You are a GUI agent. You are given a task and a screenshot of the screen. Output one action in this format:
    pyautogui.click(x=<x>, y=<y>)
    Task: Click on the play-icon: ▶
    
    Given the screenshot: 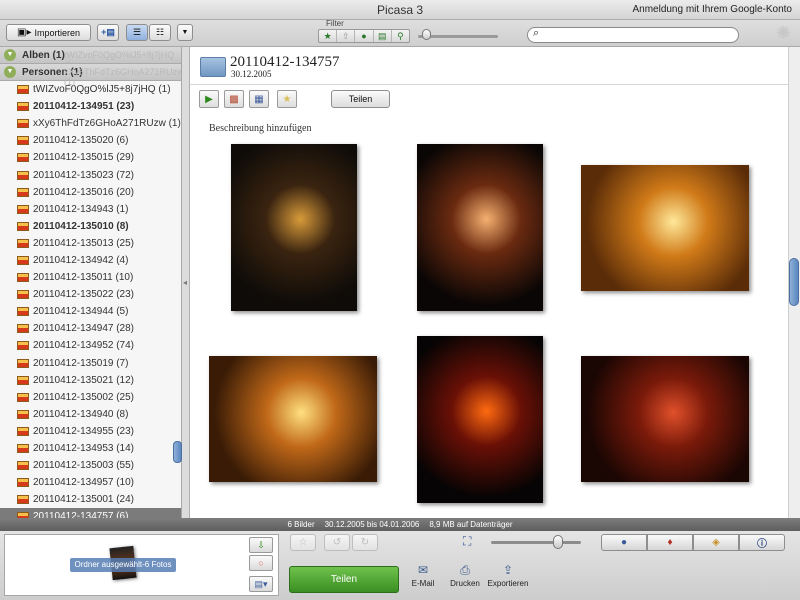 What is the action you would take?
    pyautogui.click(x=209, y=99)
    